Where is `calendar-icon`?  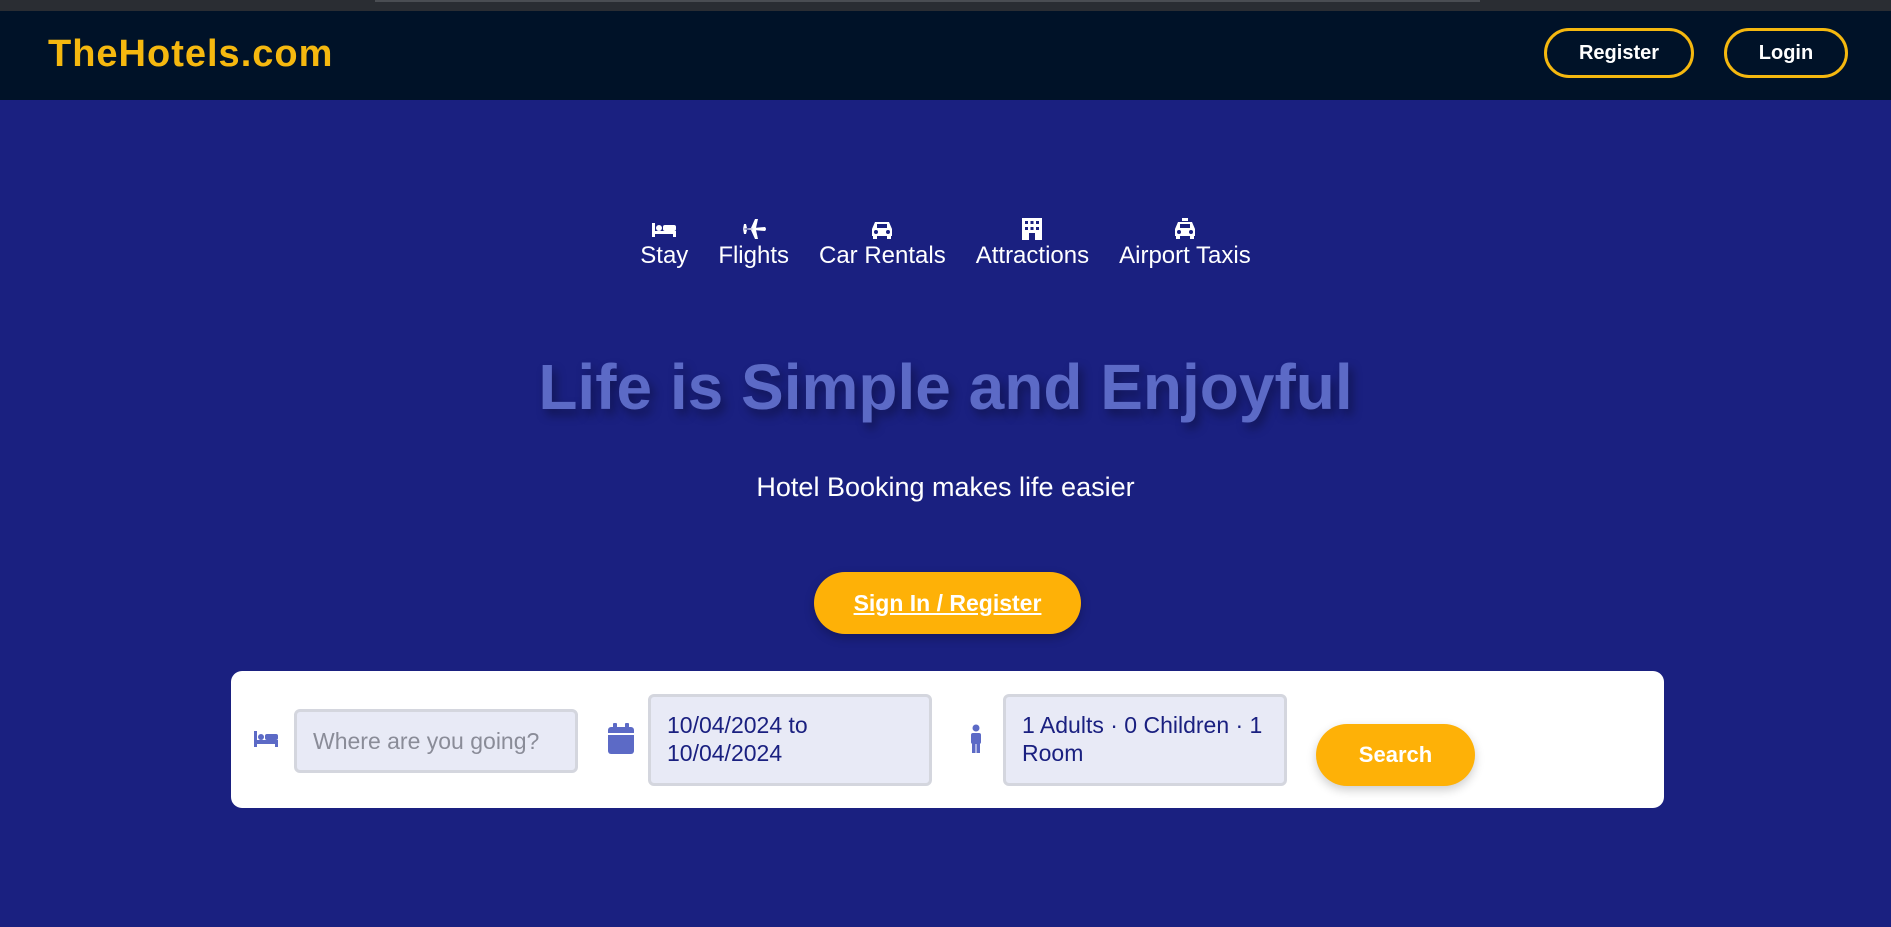
calendar-icon is located at coordinates (621, 738).